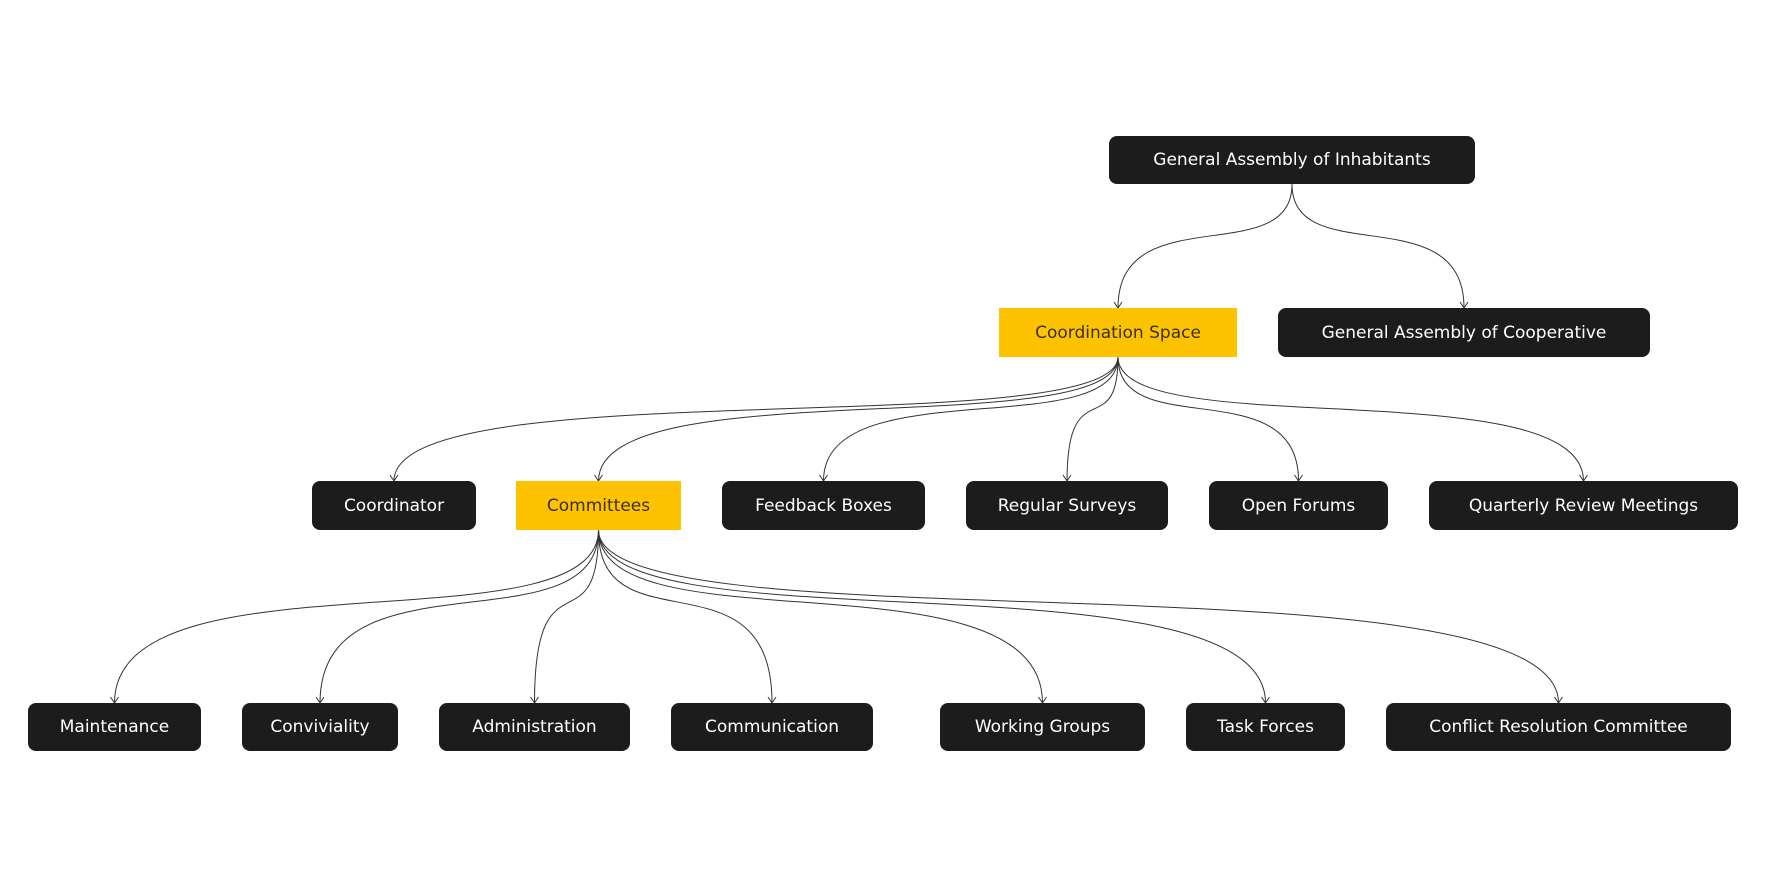 The width and height of the screenshot is (1777, 879). Describe the element at coordinates (1078, 616) in the screenshot. I see `edge-comm-crc` at that location.